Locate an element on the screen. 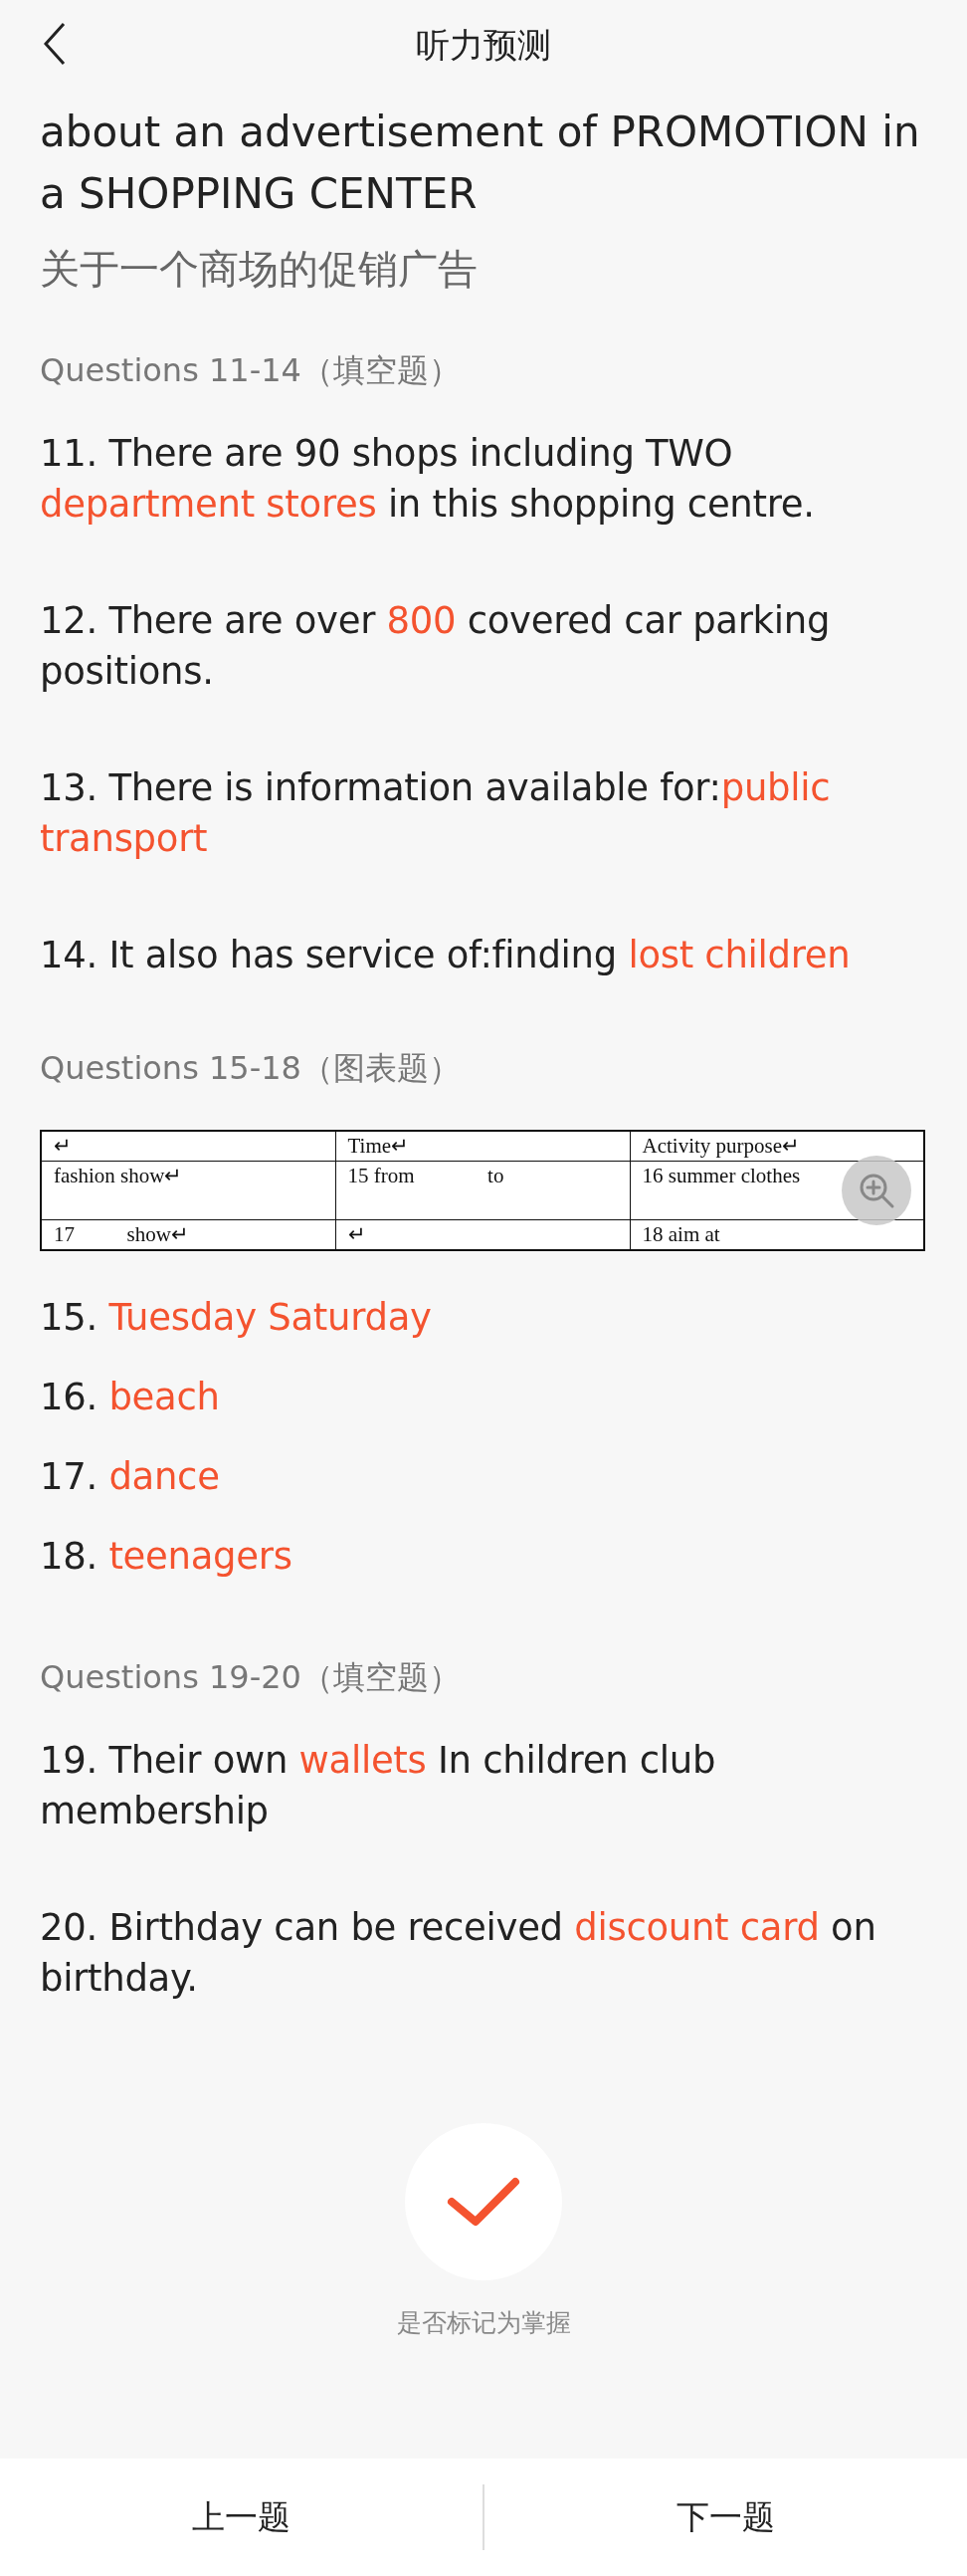 The height and width of the screenshot is (2576, 967). table-cell: Time↵ is located at coordinates (482, 1146).